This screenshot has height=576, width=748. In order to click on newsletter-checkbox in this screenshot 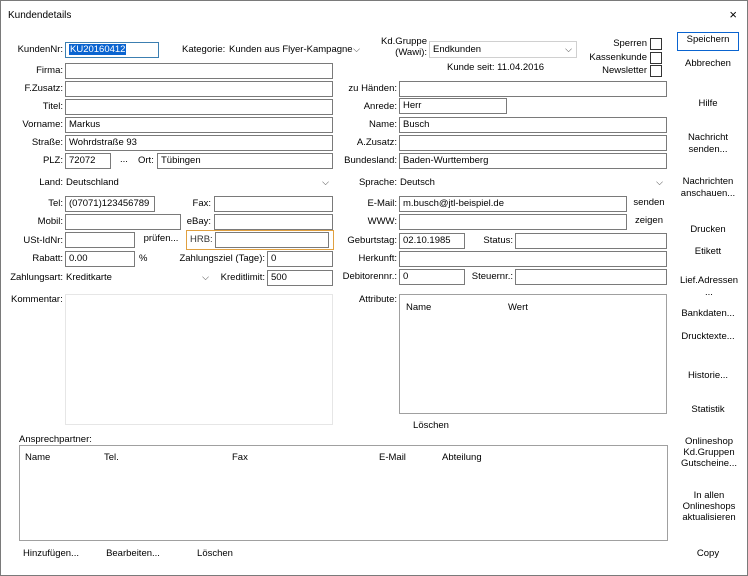, I will do `click(656, 71)`.